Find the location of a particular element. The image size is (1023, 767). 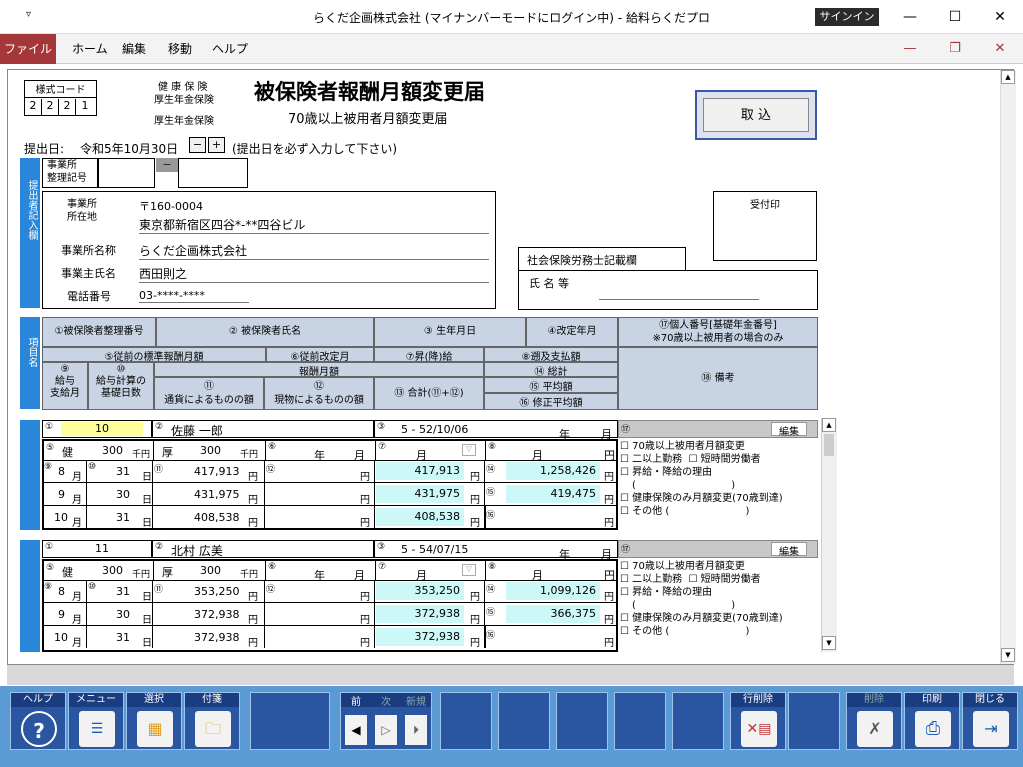

record-birth-field: 5 - 54/07/15 is located at coordinates (434, 549).